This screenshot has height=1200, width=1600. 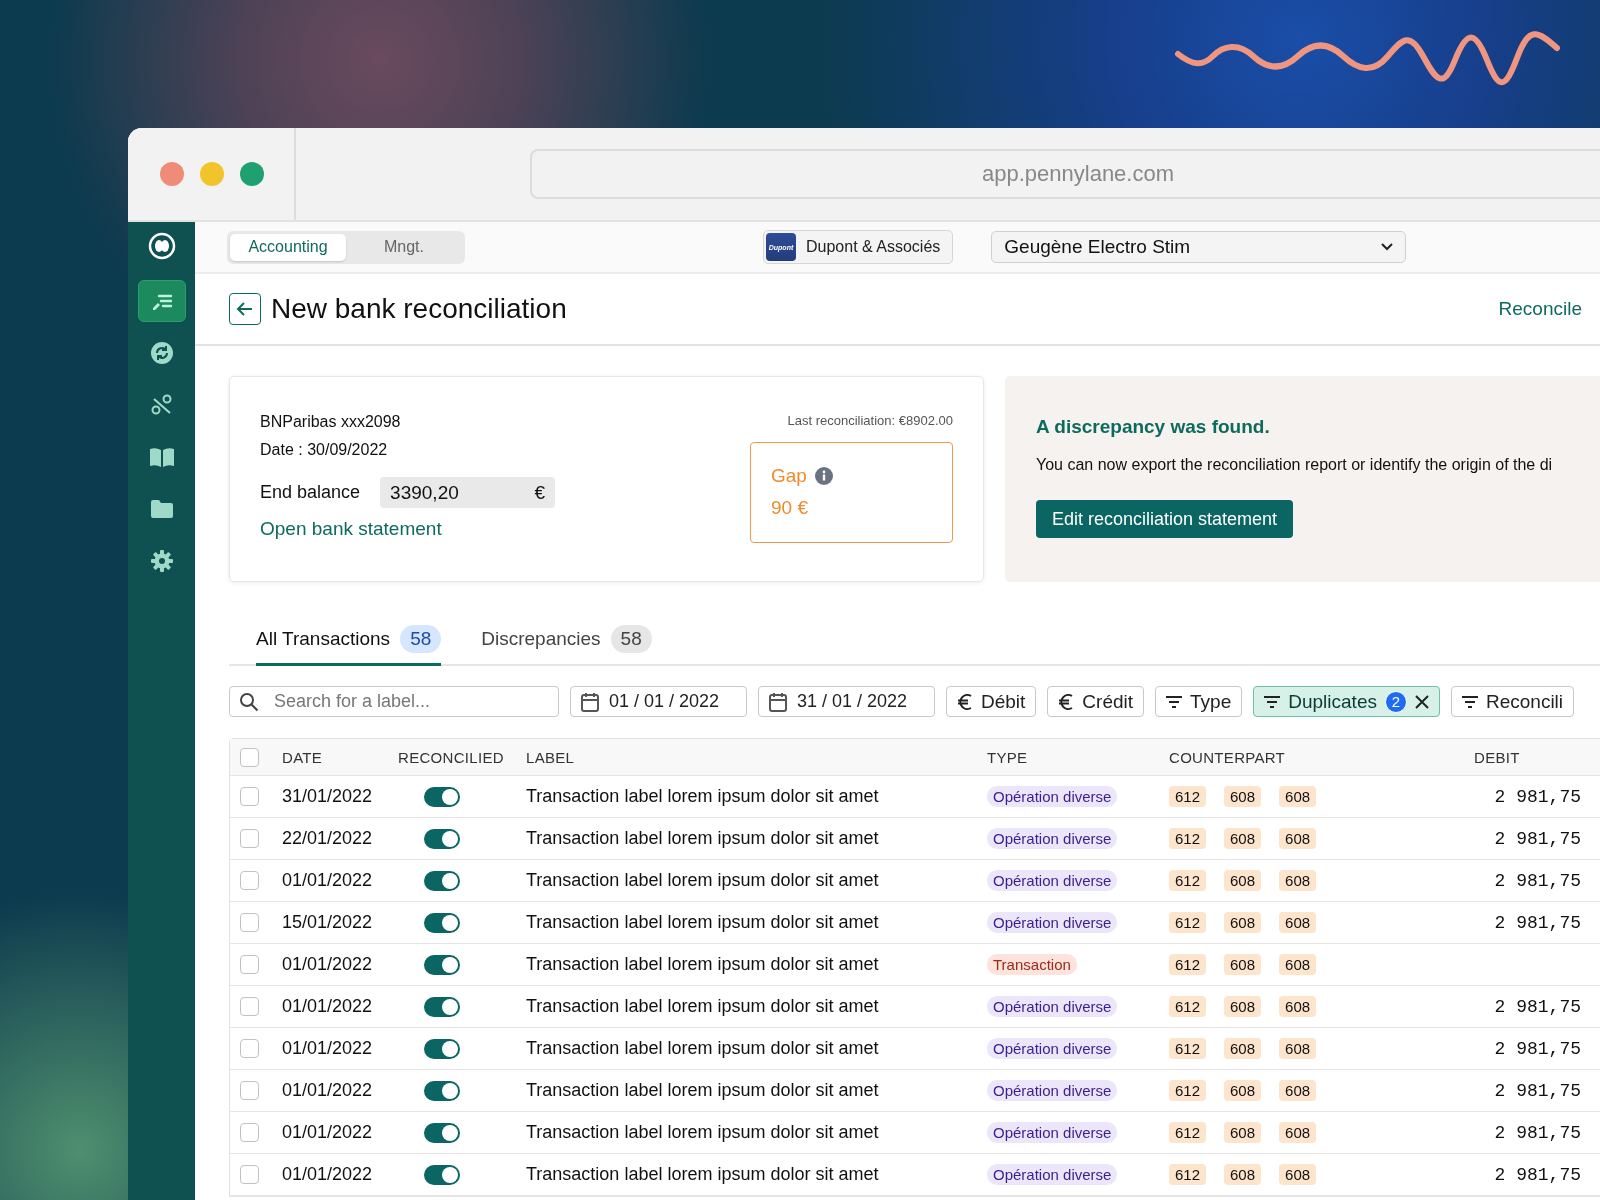 What do you see at coordinates (408, 529) in the screenshot?
I see `open-statement-link: Open bank statement` at bounding box center [408, 529].